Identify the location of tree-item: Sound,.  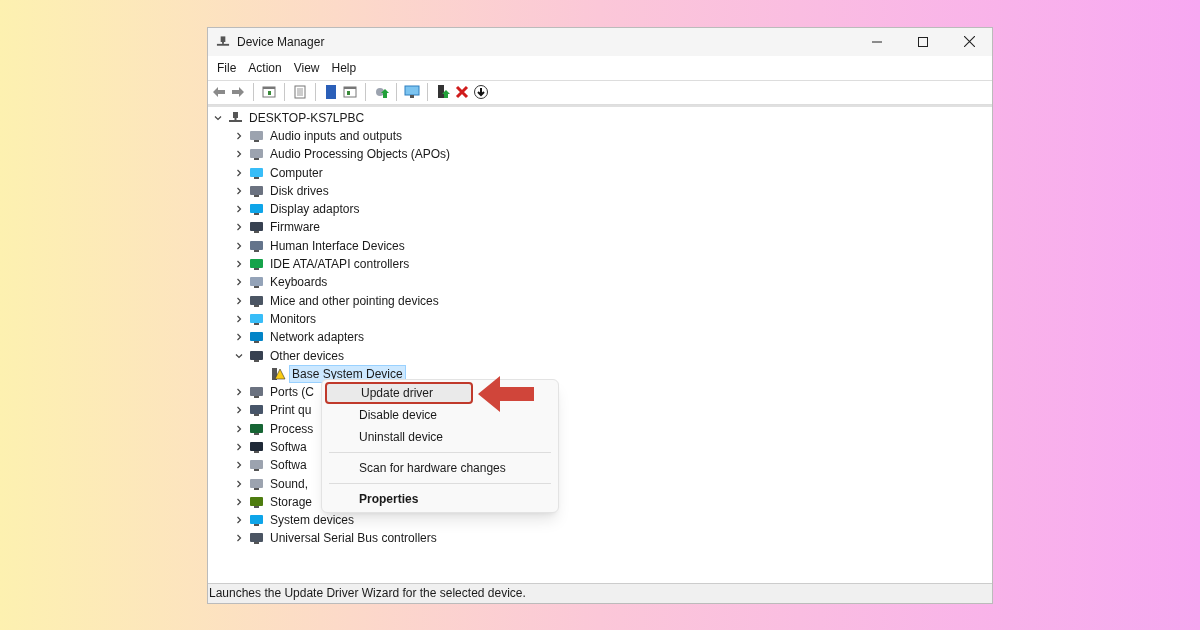
(289, 483).